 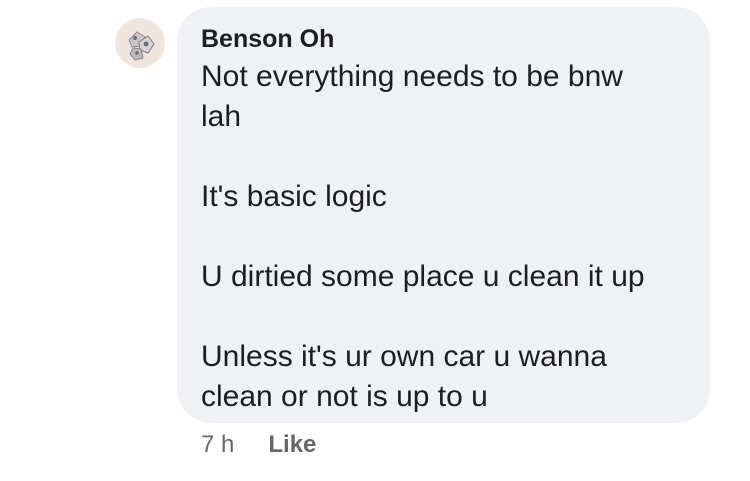 I want to click on profile-photo-avatar-icon, so click(x=140, y=43).